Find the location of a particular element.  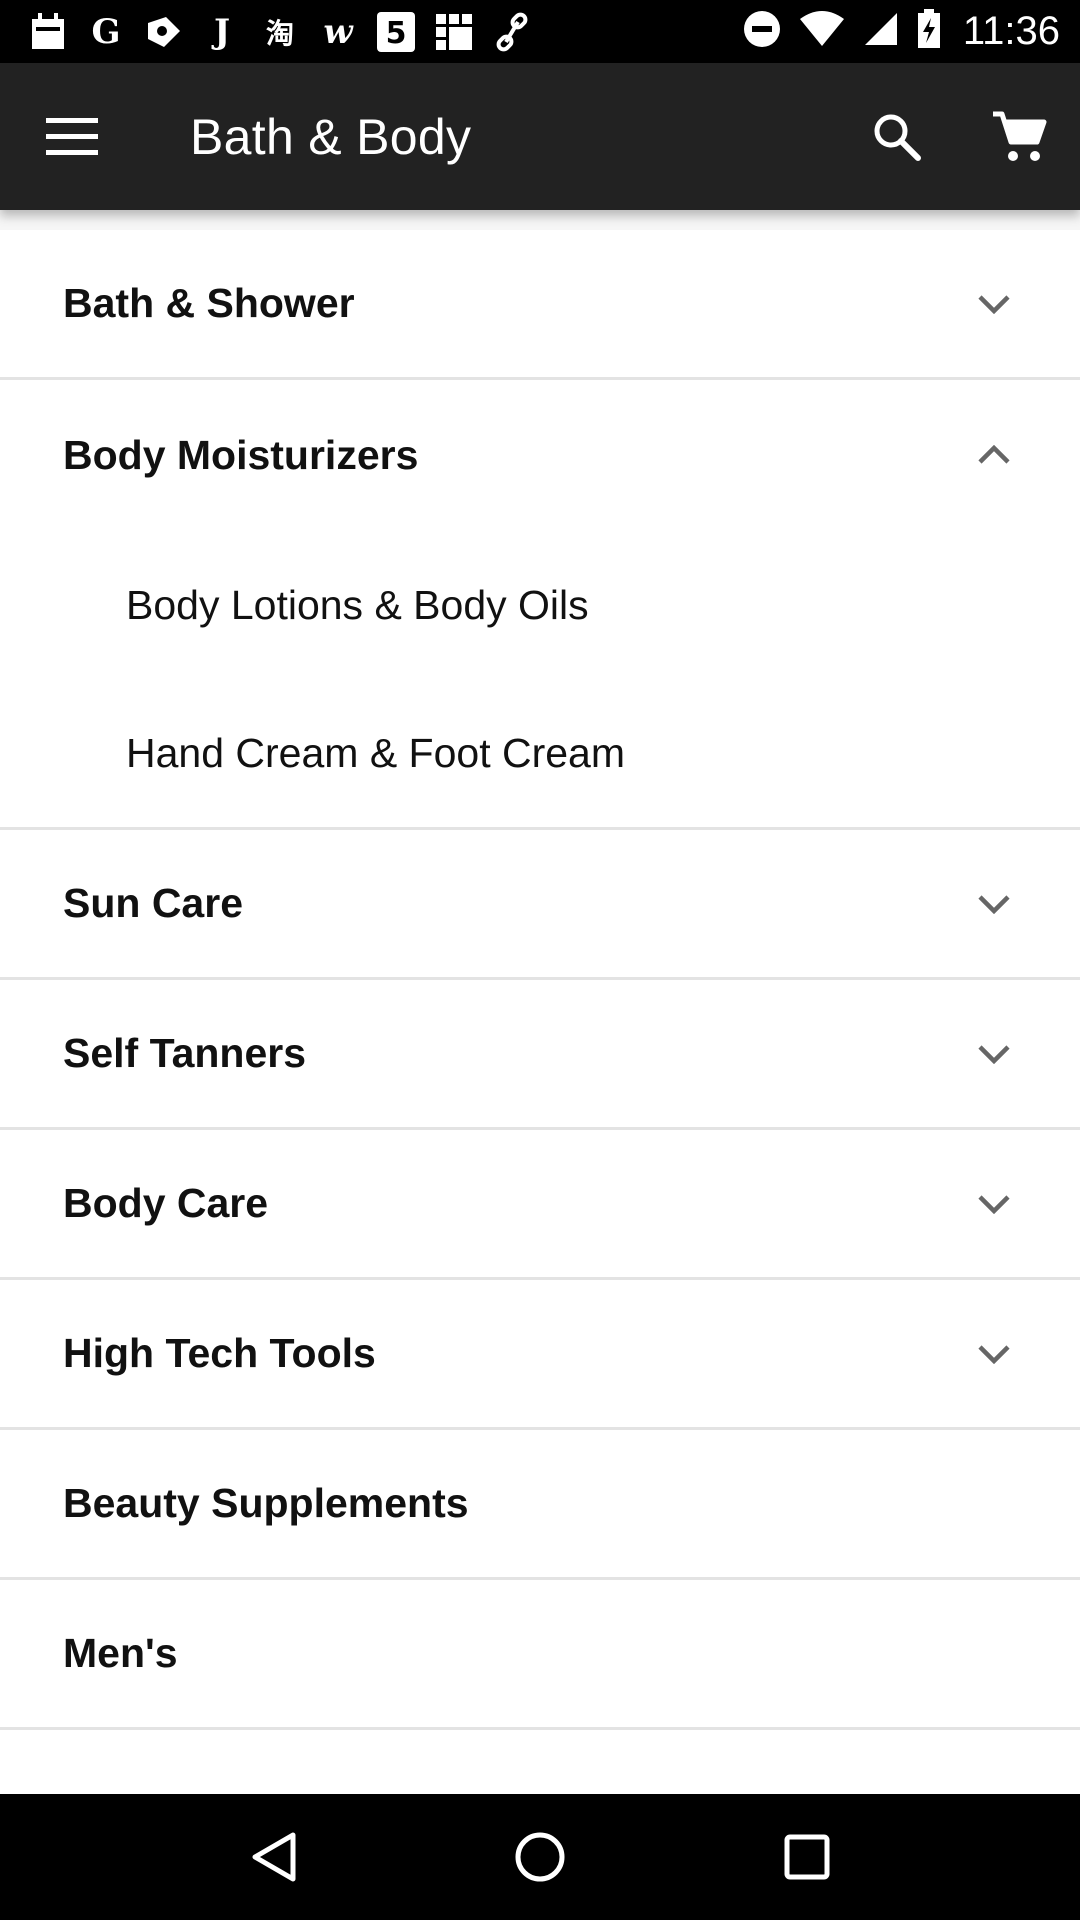

search-icon is located at coordinates (897, 137).